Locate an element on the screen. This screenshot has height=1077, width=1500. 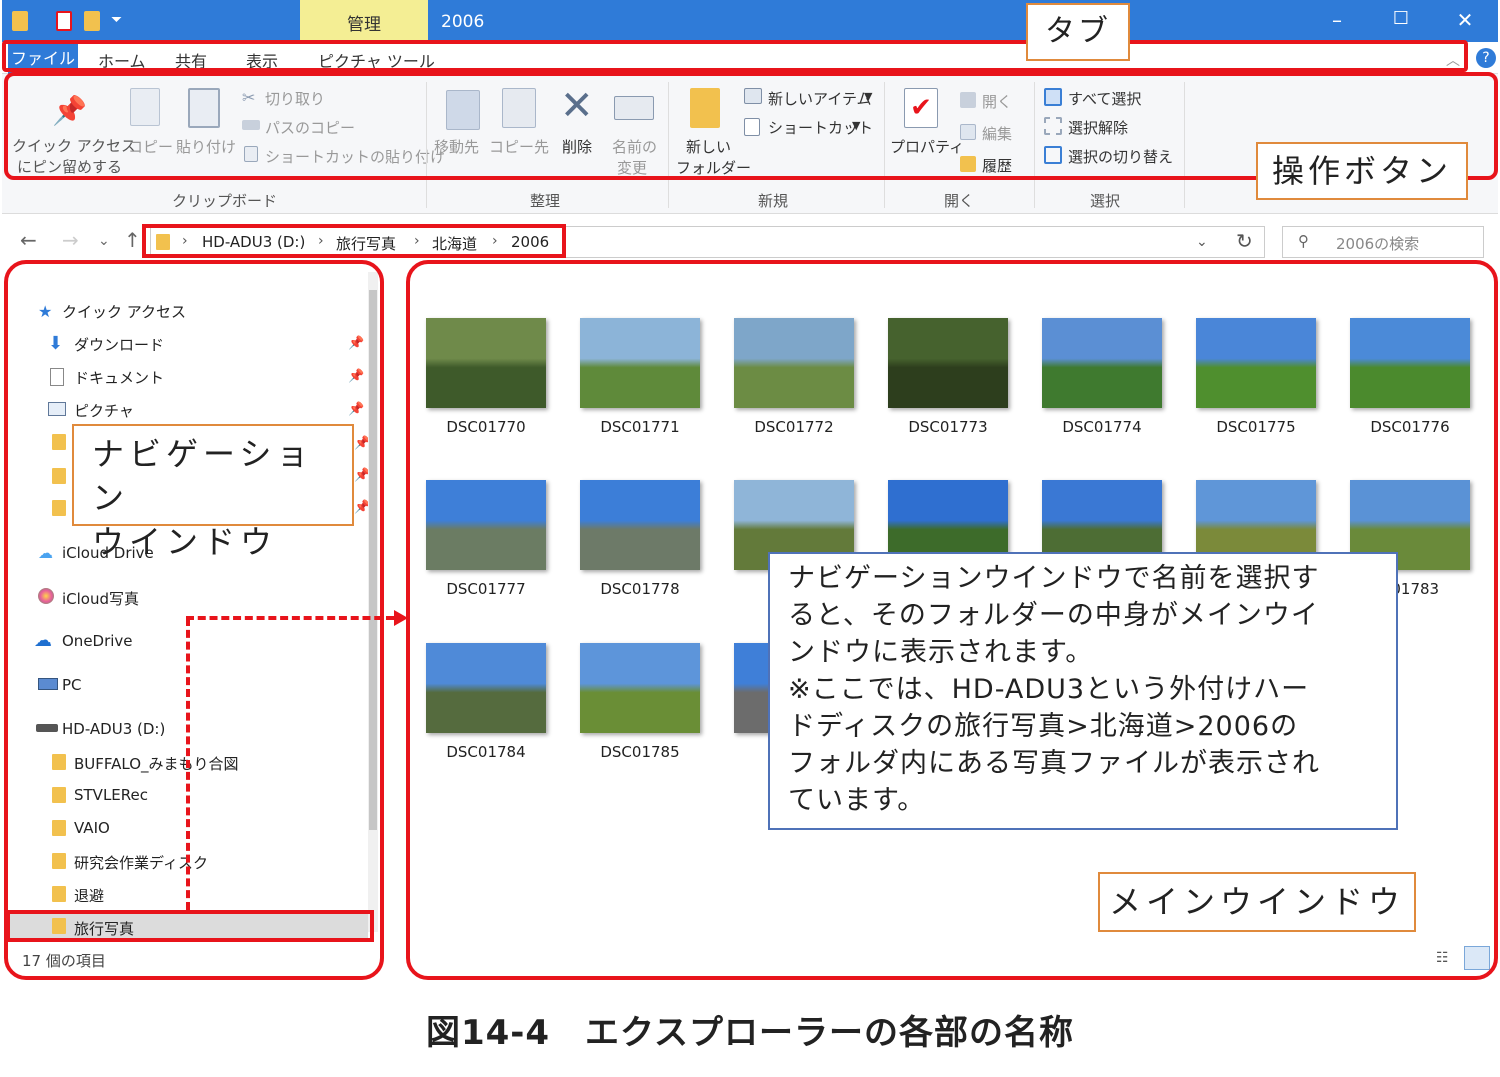
window-title: 2006 is located at coordinates (463, 22).